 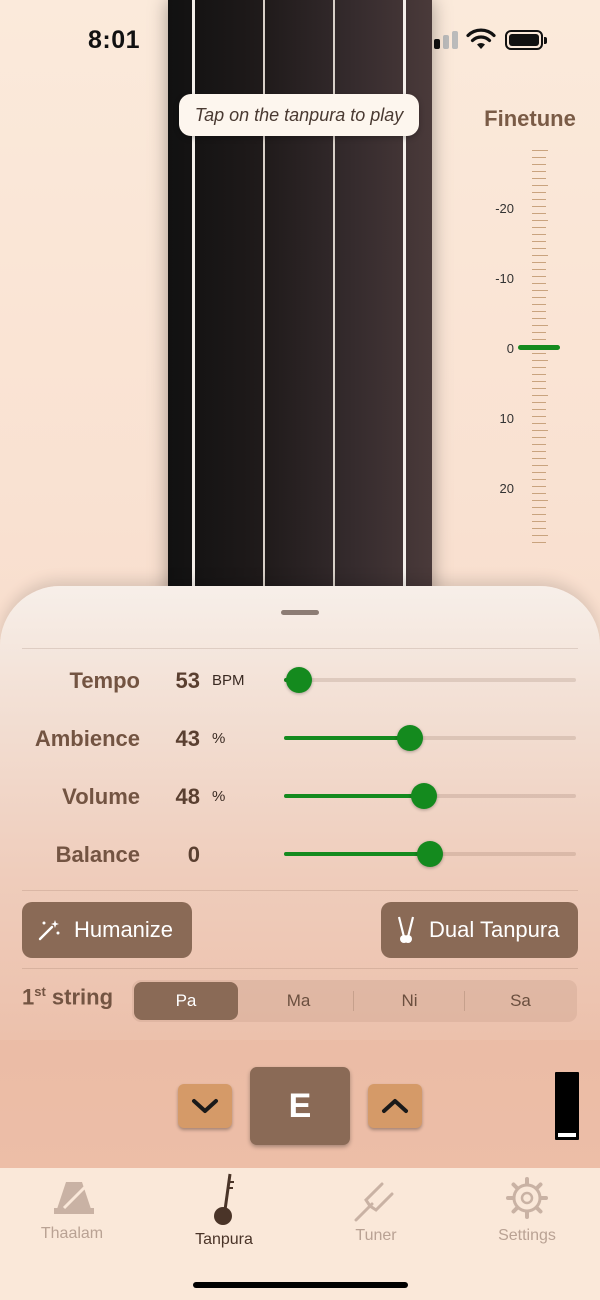 I want to click on tempo-slider-thumb, so click(x=298, y=680).